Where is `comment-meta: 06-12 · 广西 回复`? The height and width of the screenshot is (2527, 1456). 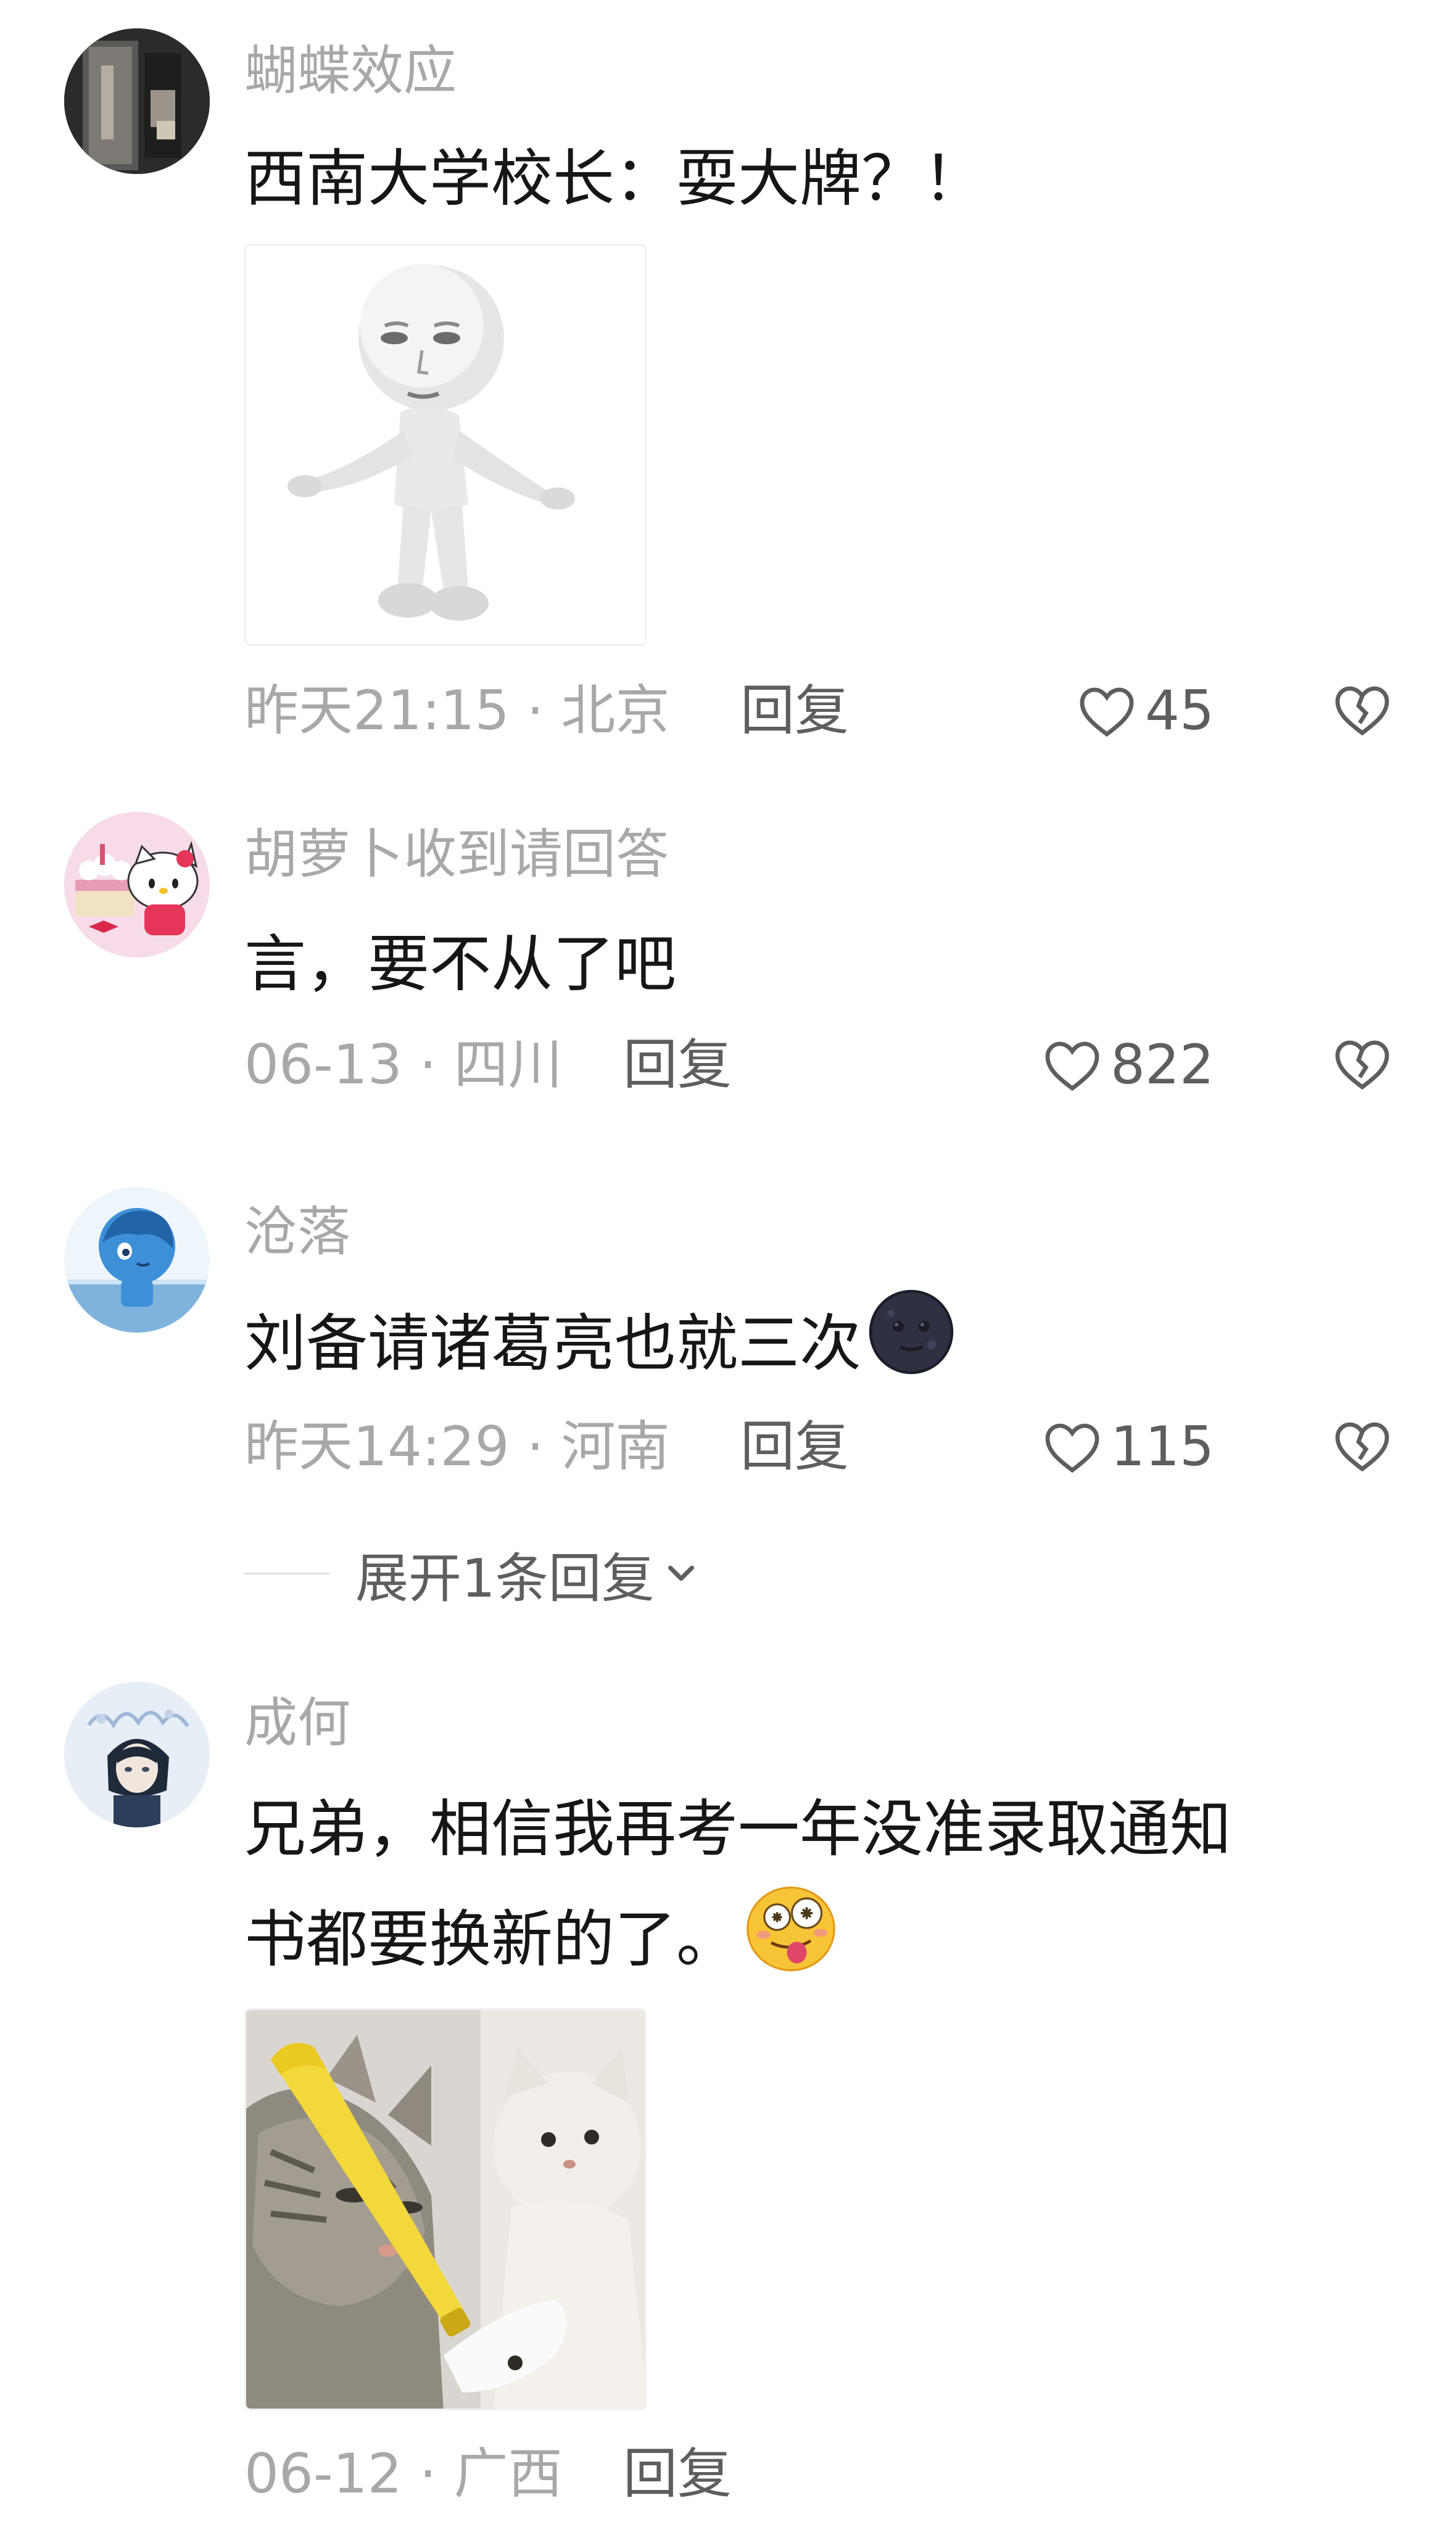 comment-meta: 06-12 · 广西 回复 is located at coordinates (818, 2474).